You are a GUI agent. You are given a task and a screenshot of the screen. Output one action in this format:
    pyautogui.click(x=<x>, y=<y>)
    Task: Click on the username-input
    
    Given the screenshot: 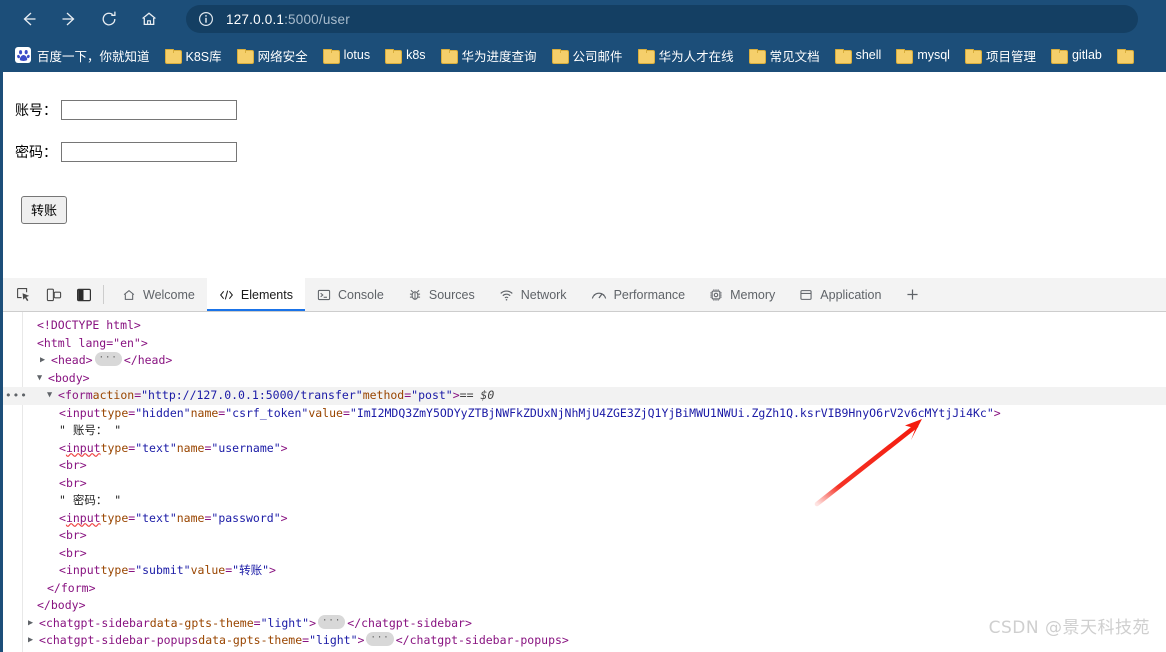 What is the action you would take?
    pyautogui.click(x=149, y=110)
    